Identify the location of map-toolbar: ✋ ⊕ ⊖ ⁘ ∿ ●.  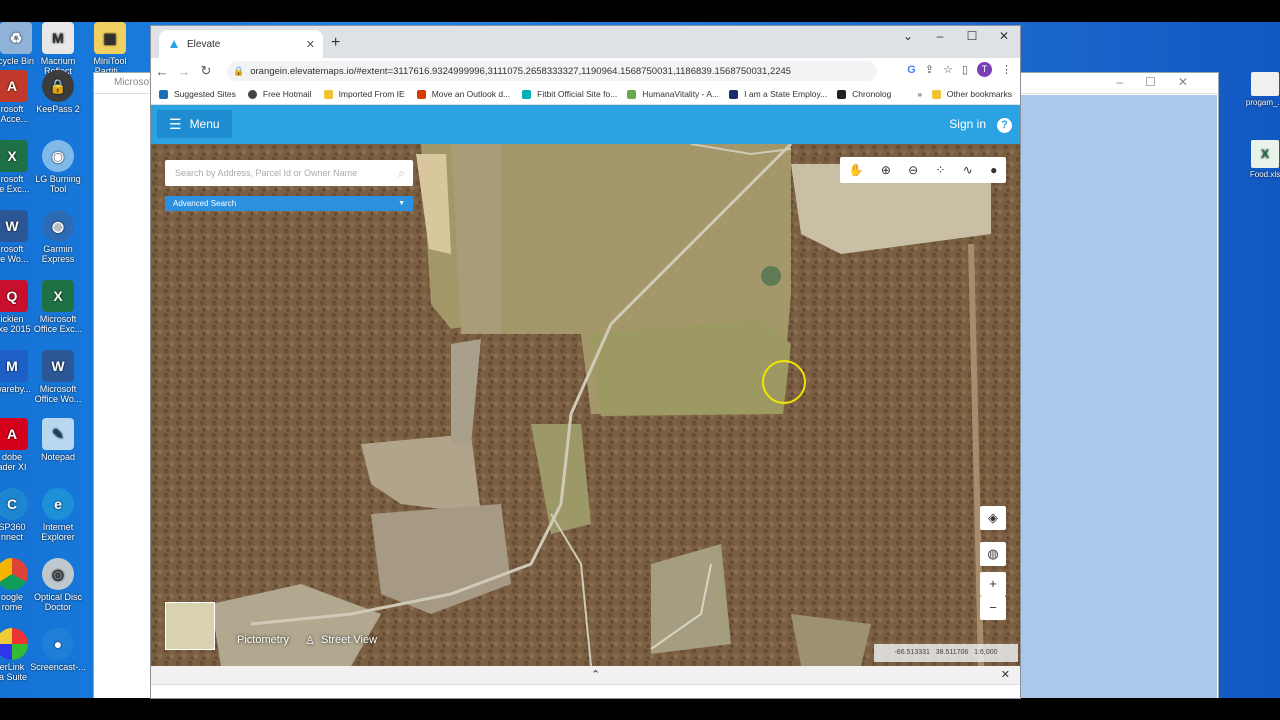
(923, 170).